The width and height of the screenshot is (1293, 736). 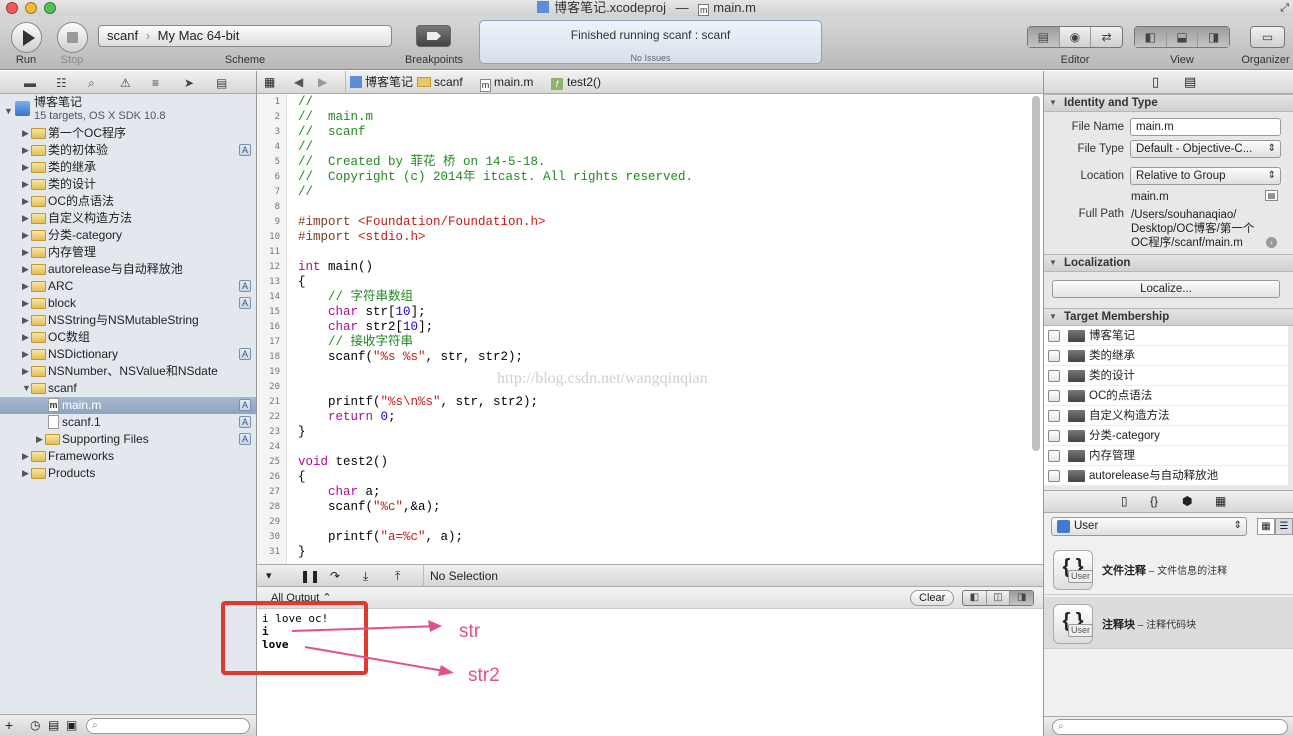 I want to click on log-navigator-icon: ▤, so click(x=221, y=83).